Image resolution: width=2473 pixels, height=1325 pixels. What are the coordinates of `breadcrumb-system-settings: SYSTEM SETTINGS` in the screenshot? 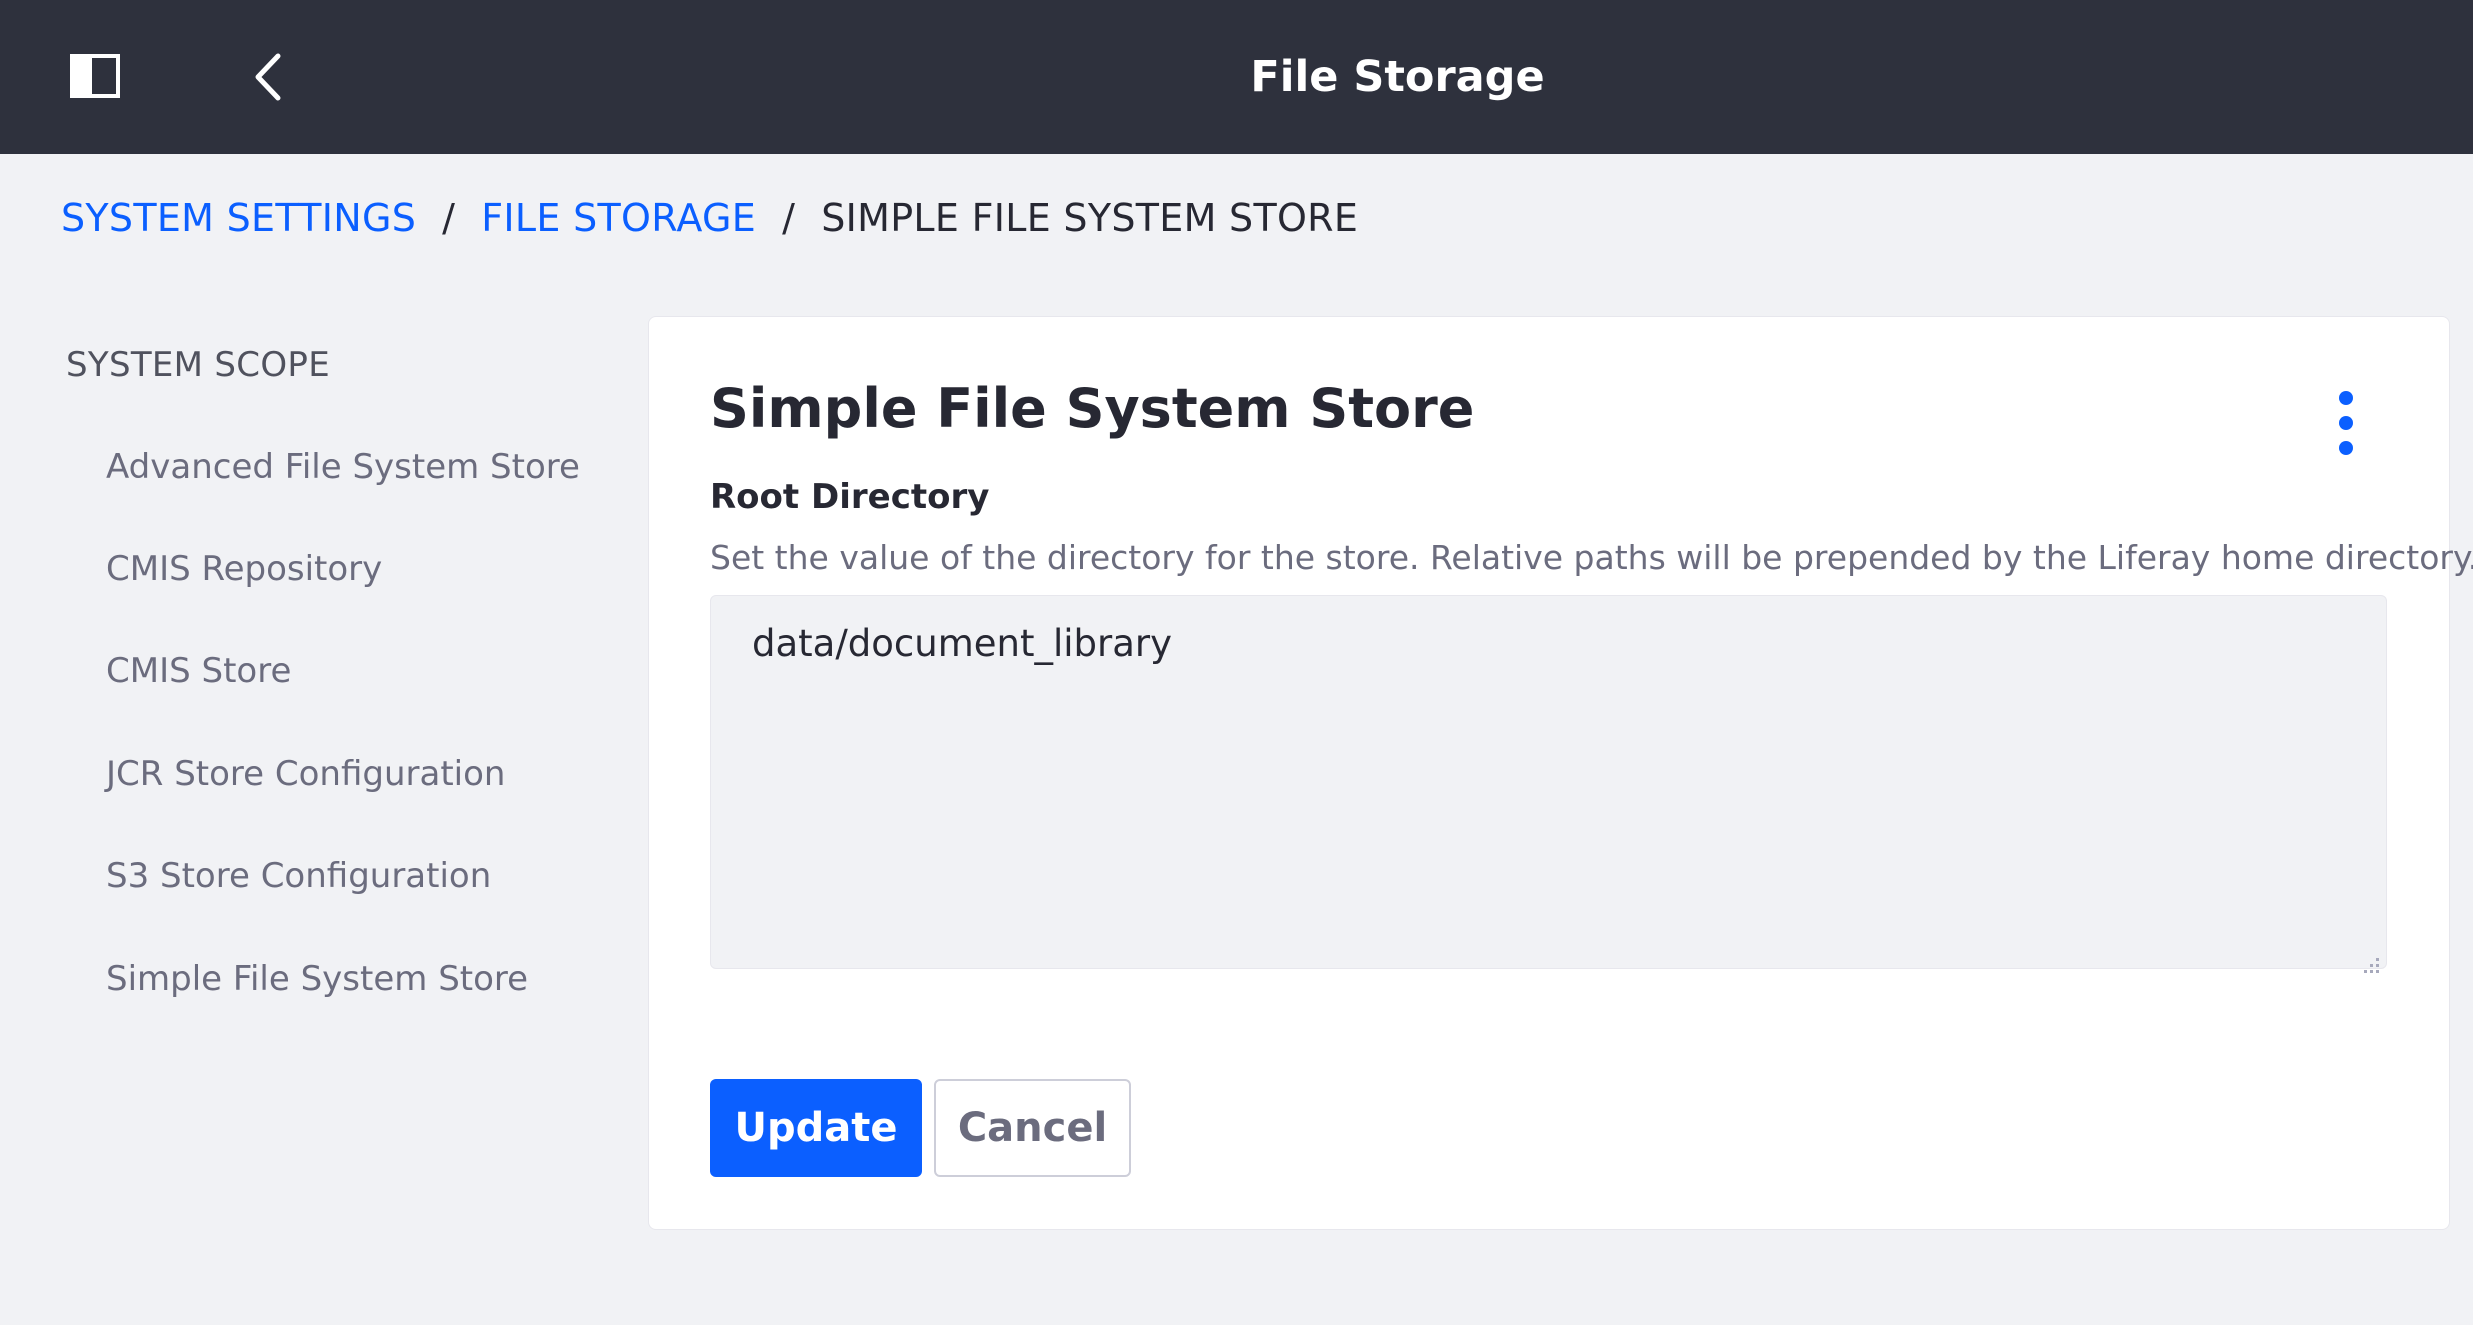 It's located at (238, 218).